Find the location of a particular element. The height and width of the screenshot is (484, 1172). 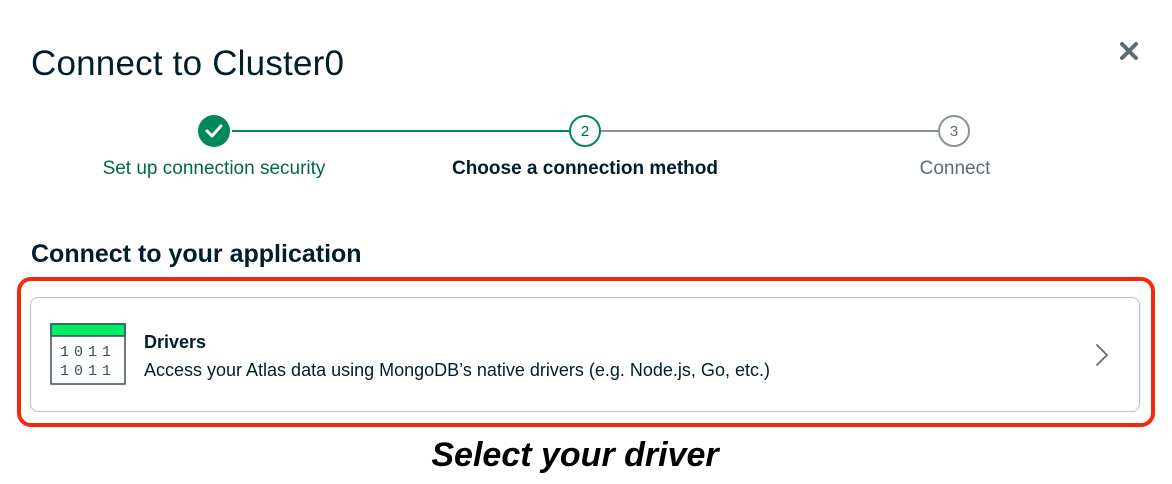

stepper-connector-completed is located at coordinates (400, 131).